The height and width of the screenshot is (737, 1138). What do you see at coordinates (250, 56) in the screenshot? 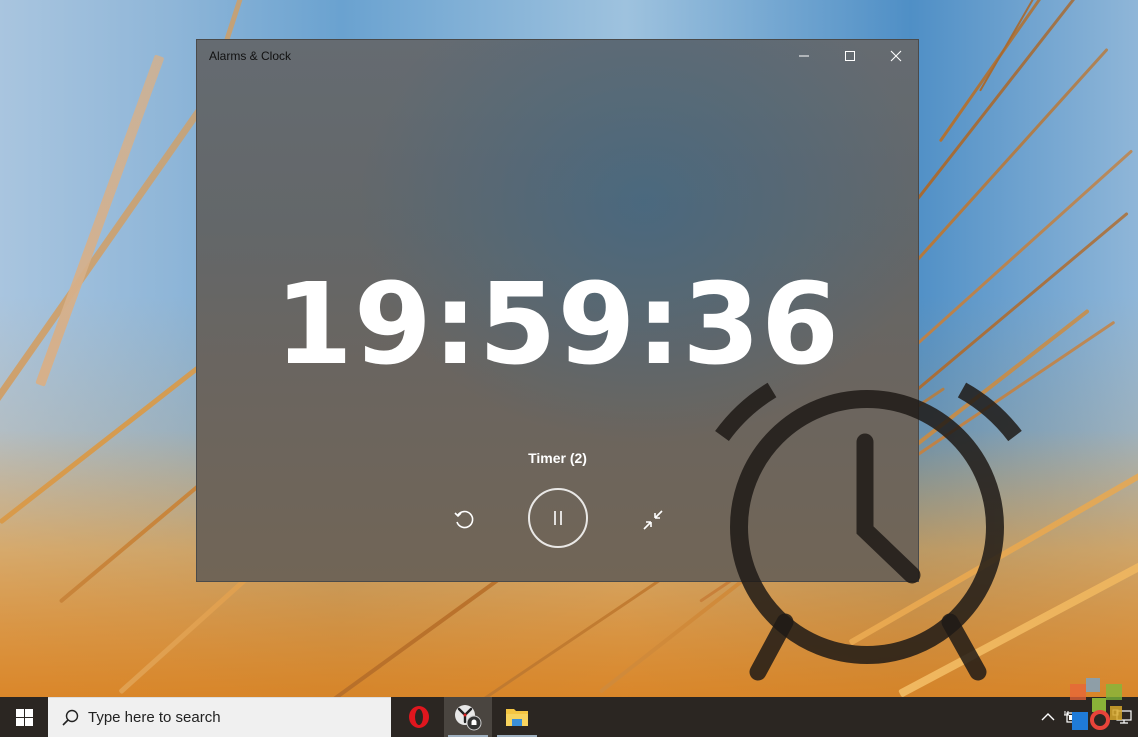
I see `window-title: Alarms & Clock` at bounding box center [250, 56].